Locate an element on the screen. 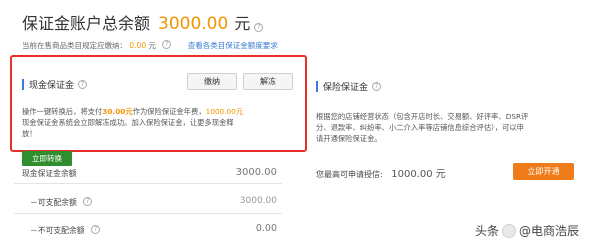 The height and width of the screenshot is (249, 596). requirement-unit: 元 is located at coordinates (152, 45).